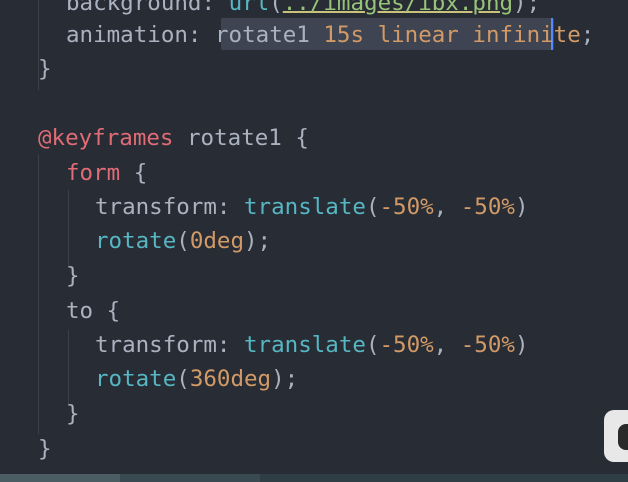 Image resolution: width=628 pixels, height=482 pixels. I want to click on code-token-string: ../images/ibx.png, so click(398, 8).